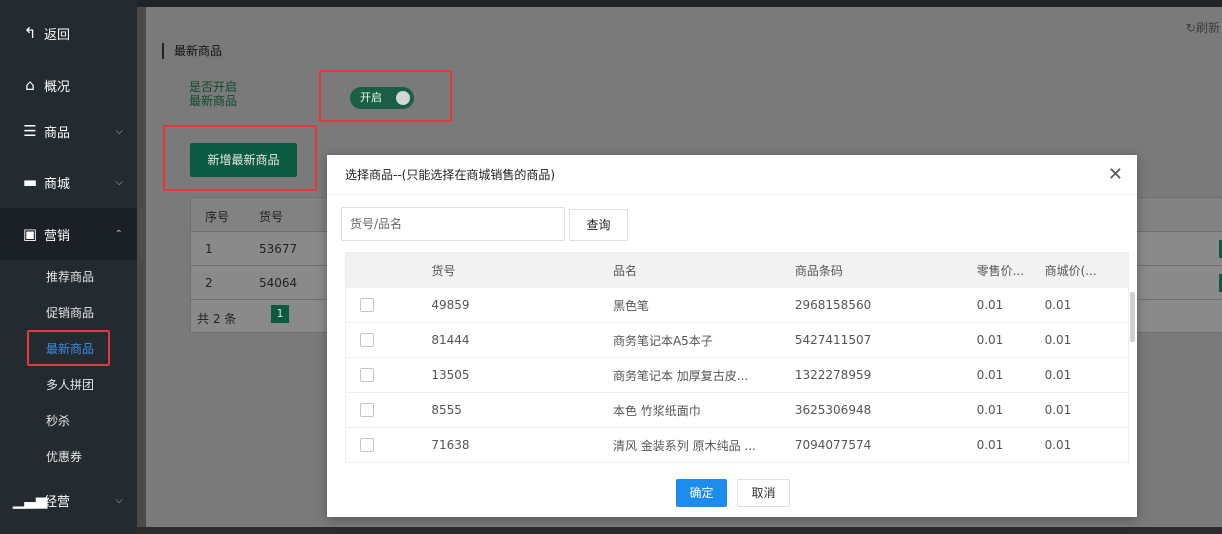 The height and width of the screenshot is (534, 1222). What do you see at coordinates (118, 234) in the screenshot?
I see `chevron-up-icon: ⌃` at bounding box center [118, 234].